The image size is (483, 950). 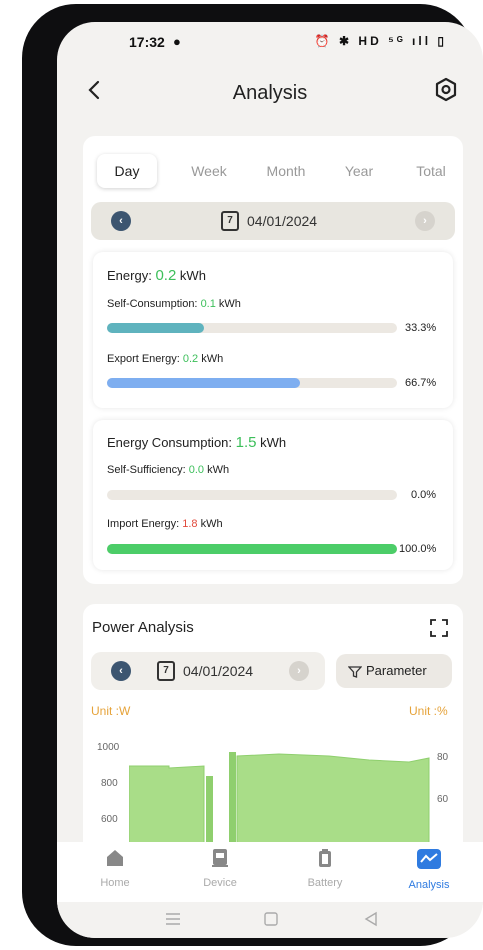 I want to click on status-time: 17:32, so click(x=147, y=42).